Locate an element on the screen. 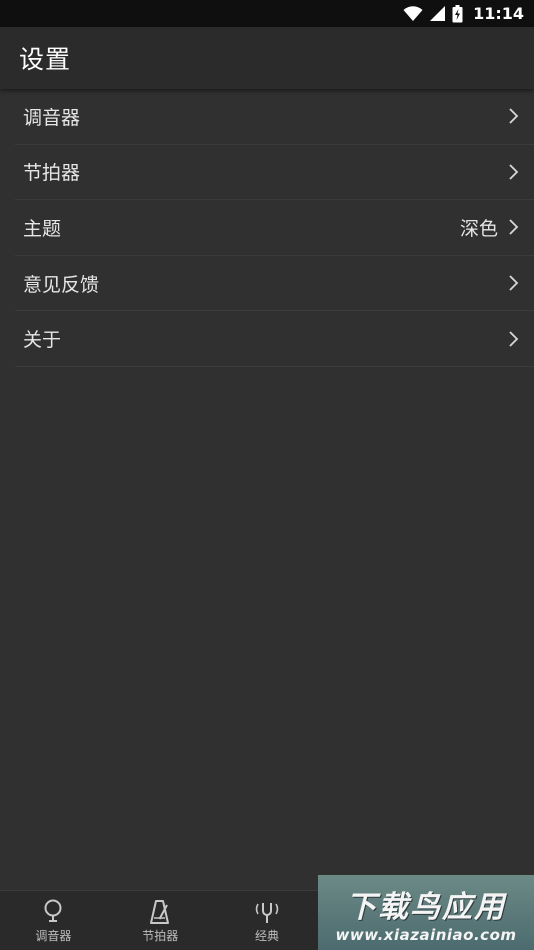 The image size is (534, 950). tuning-fork-icon is located at coordinates (267, 912).